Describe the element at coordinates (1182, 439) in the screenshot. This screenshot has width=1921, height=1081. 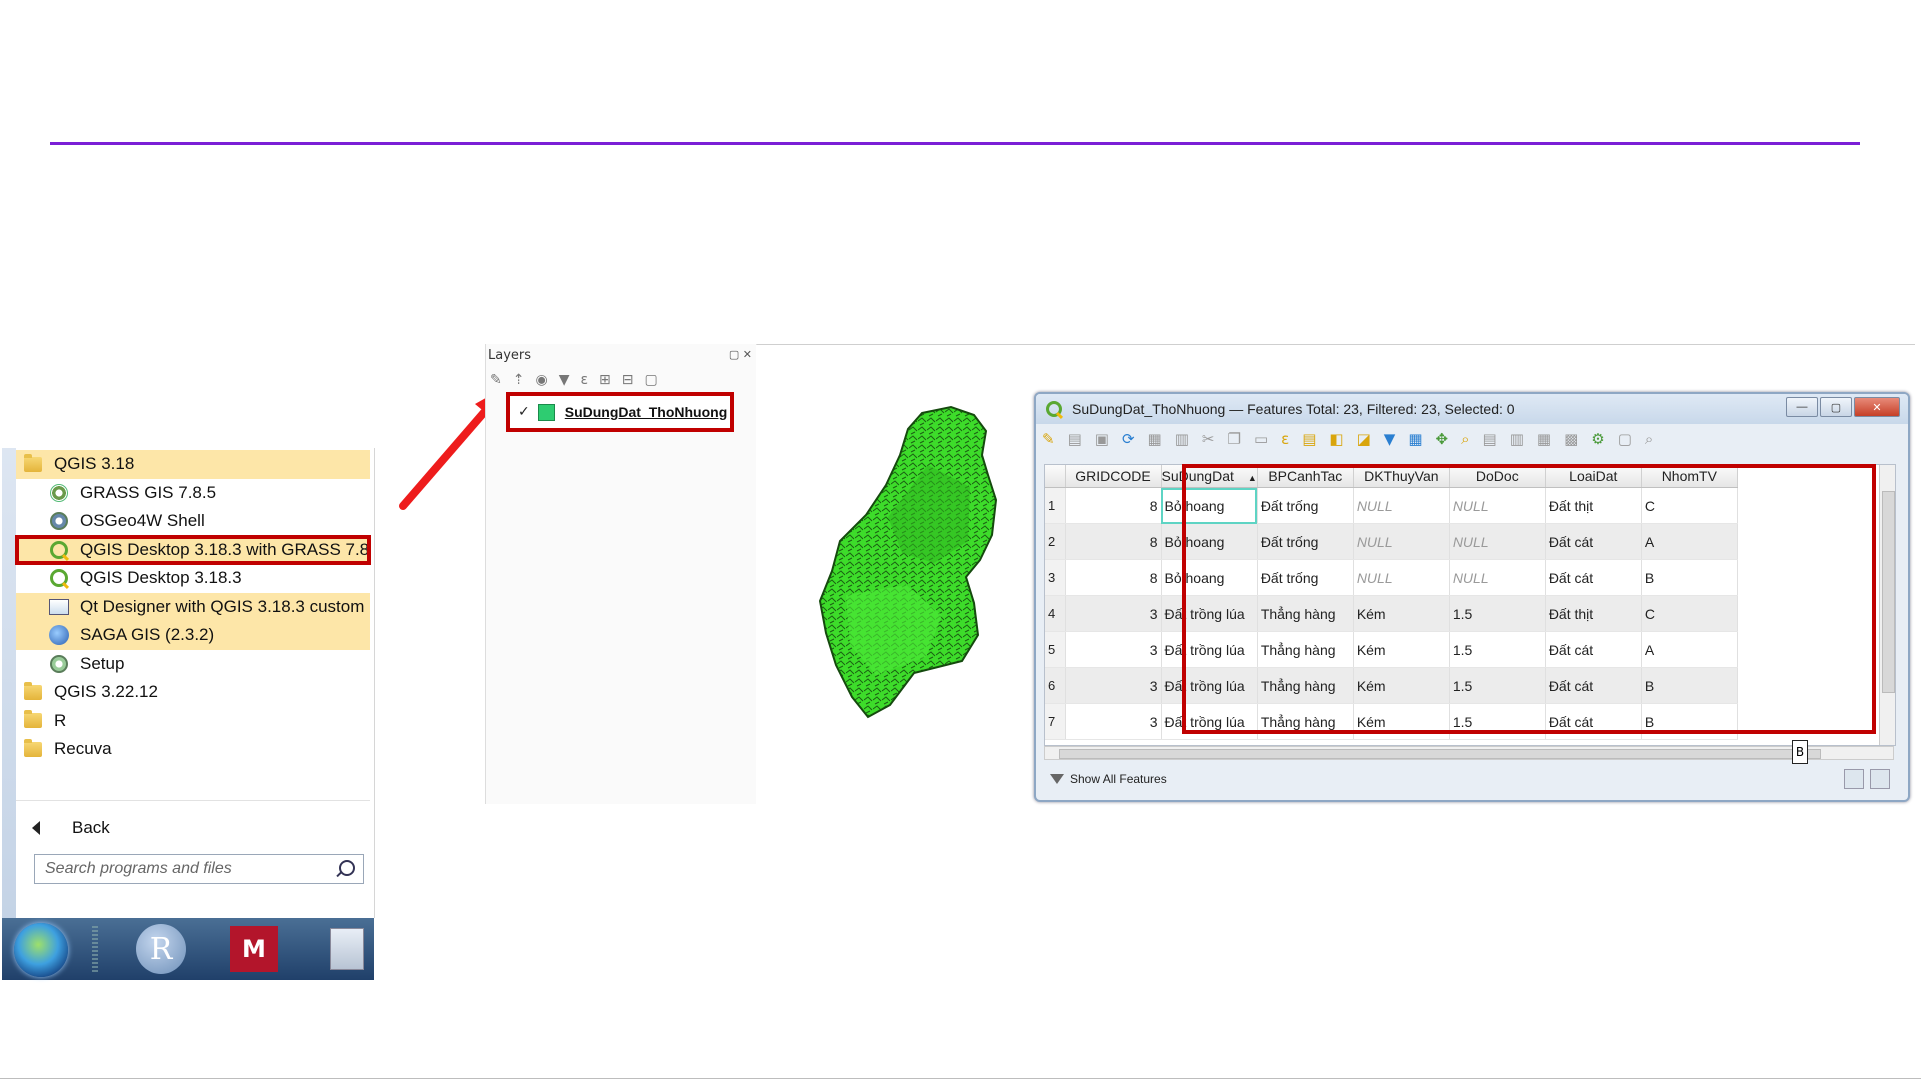
I see `delete-feature-icon: ▥` at that location.